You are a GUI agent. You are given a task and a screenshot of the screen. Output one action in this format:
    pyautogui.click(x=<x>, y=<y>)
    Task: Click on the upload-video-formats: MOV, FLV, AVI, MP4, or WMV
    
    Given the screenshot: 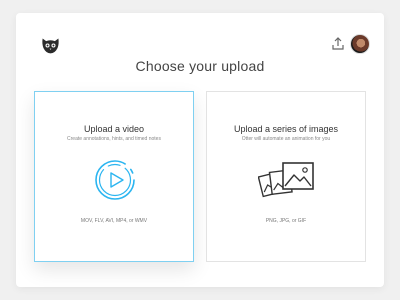 What is the action you would take?
    pyautogui.click(x=114, y=221)
    